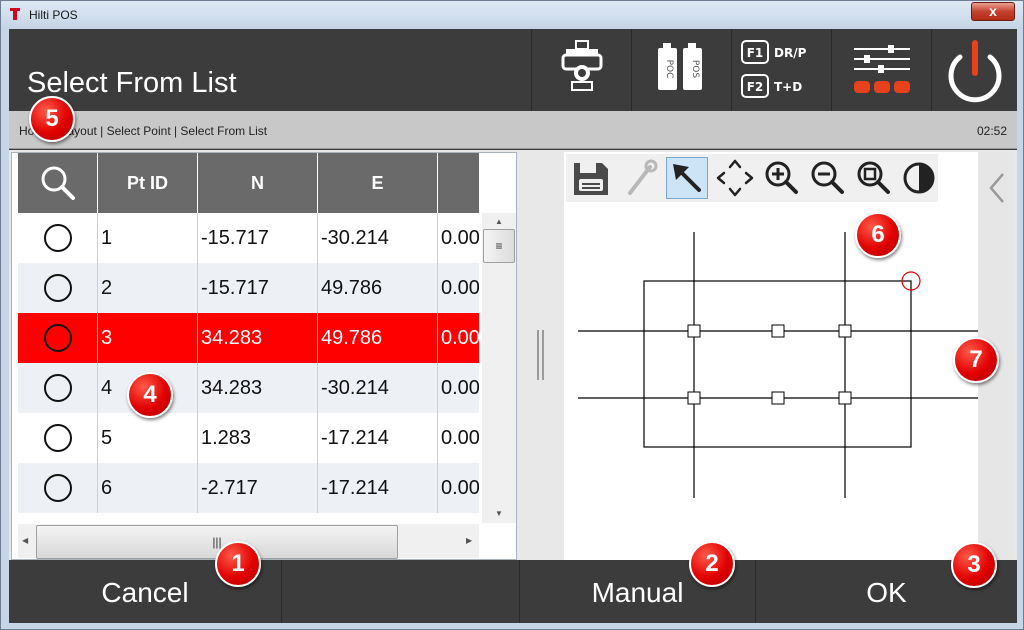 This screenshot has height=630, width=1024. Describe the element at coordinates (755, 53) in the screenshot. I see `f1-key-label: F1` at that location.